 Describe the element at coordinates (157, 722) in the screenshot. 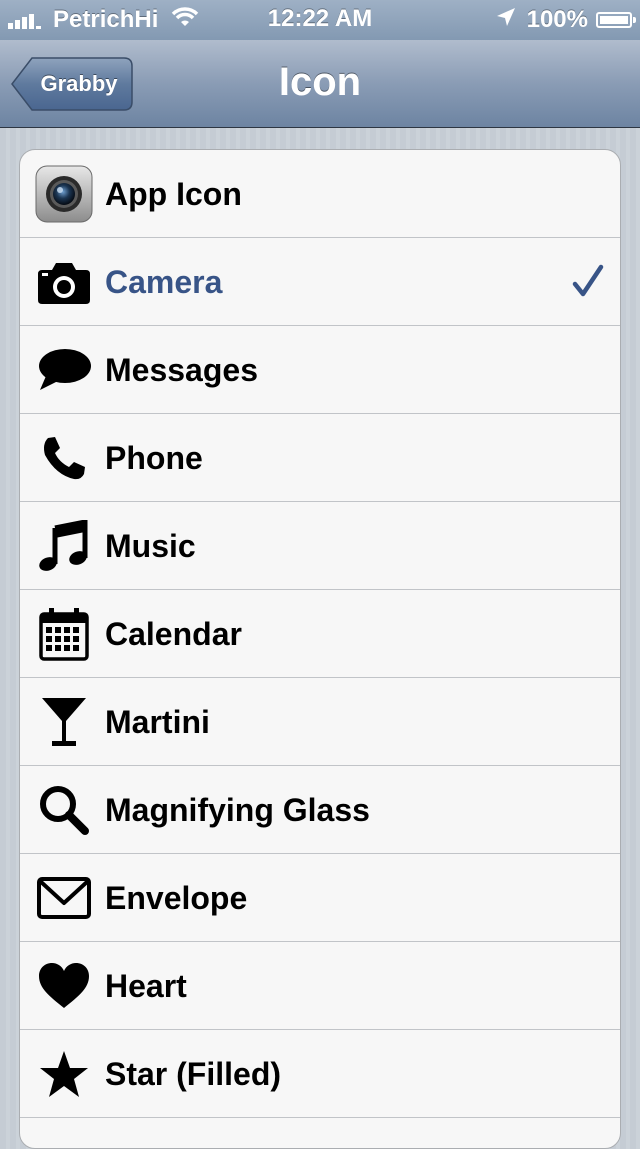

I see `list-item-label: Martini` at that location.